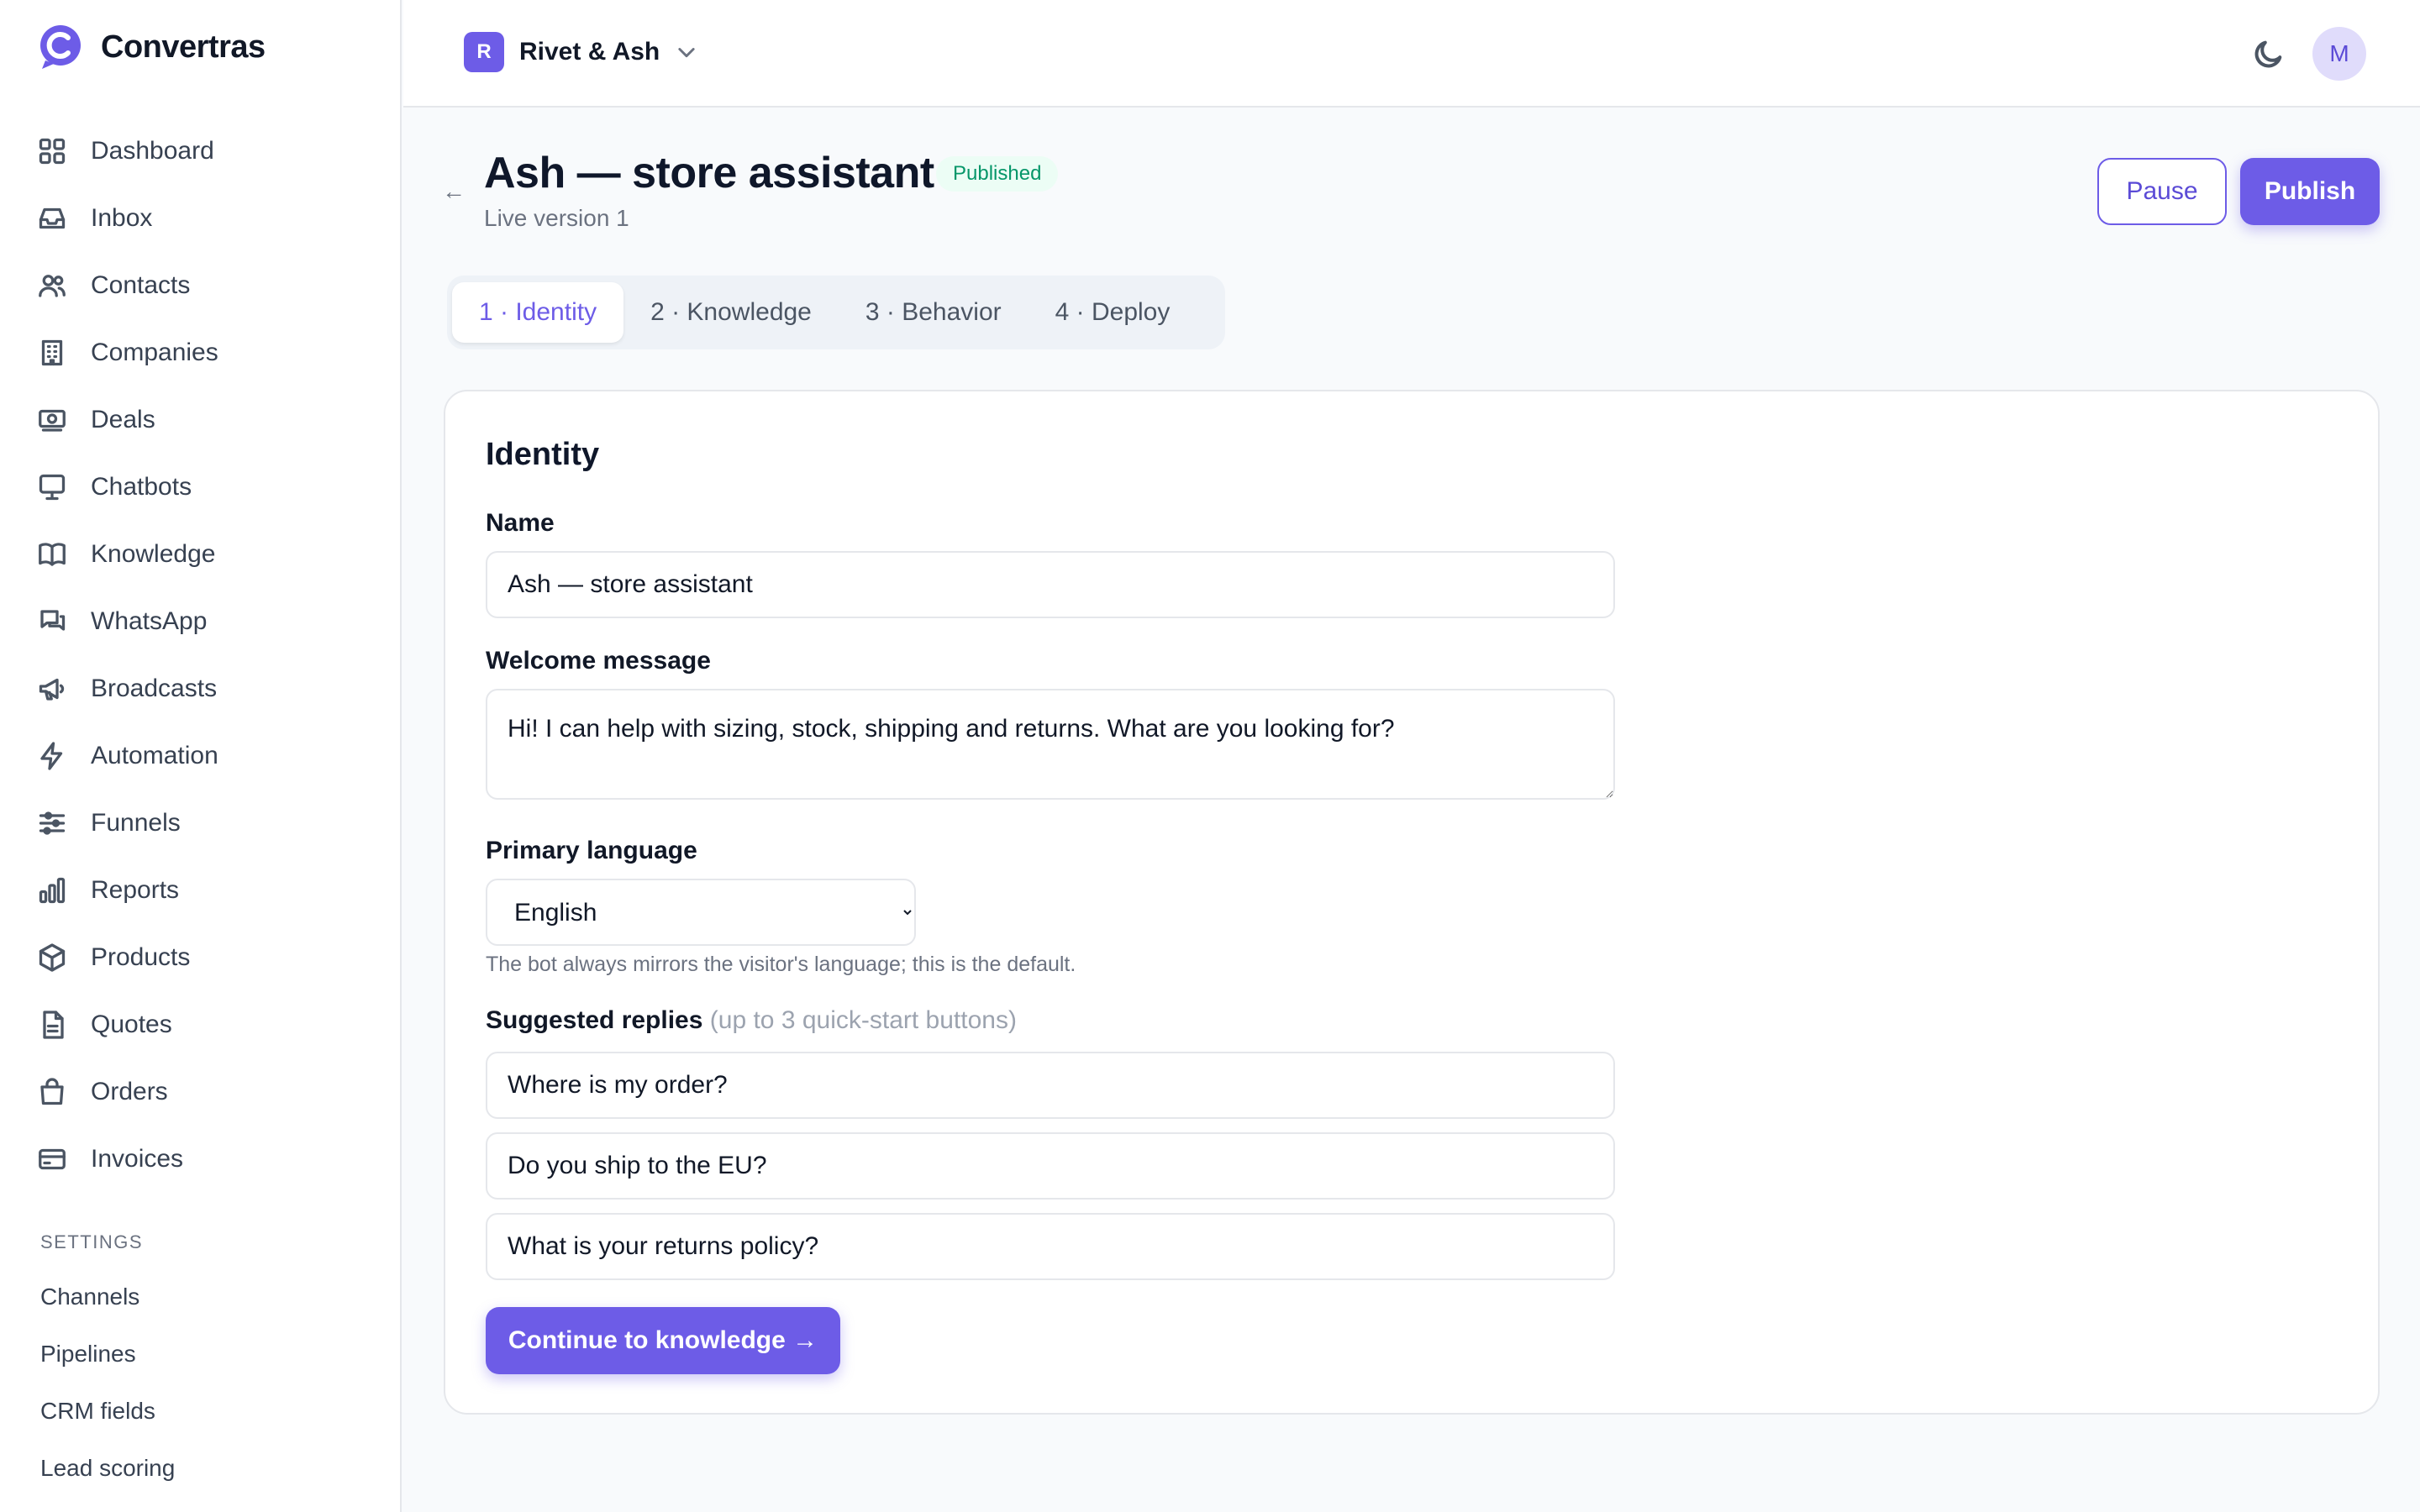 The width and height of the screenshot is (2420, 1512). What do you see at coordinates (997, 174) in the screenshot?
I see `status-badge: Published` at bounding box center [997, 174].